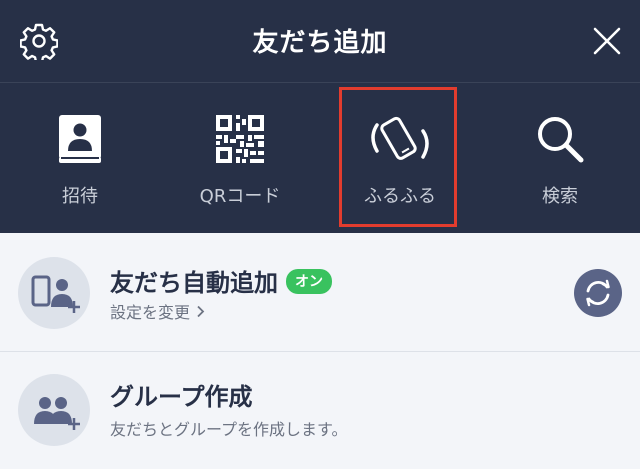 The height and width of the screenshot is (469, 640). Describe the element at coordinates (200, 312) in the screenshot. I see `chevron-right-icon` at that location.